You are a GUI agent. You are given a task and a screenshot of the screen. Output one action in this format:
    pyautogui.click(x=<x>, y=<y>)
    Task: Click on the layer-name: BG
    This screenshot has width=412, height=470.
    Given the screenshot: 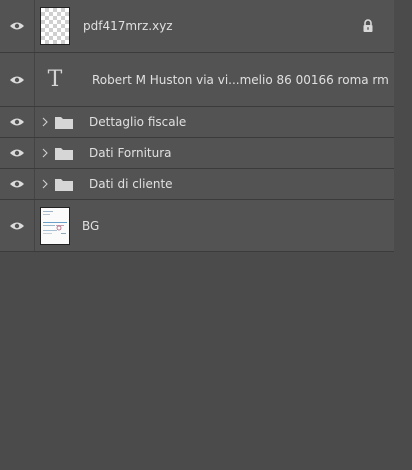 What is the action you would take?
    pyautogui.click(x=91, y=225)
    